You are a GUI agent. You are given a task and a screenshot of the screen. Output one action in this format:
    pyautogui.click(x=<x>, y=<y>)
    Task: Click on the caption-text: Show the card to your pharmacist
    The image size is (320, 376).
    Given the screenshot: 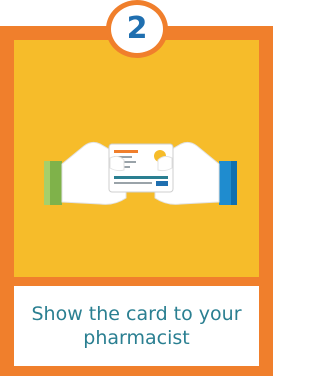 What is the action you would take?
    pyautogui.click(x=136, y=326)
    